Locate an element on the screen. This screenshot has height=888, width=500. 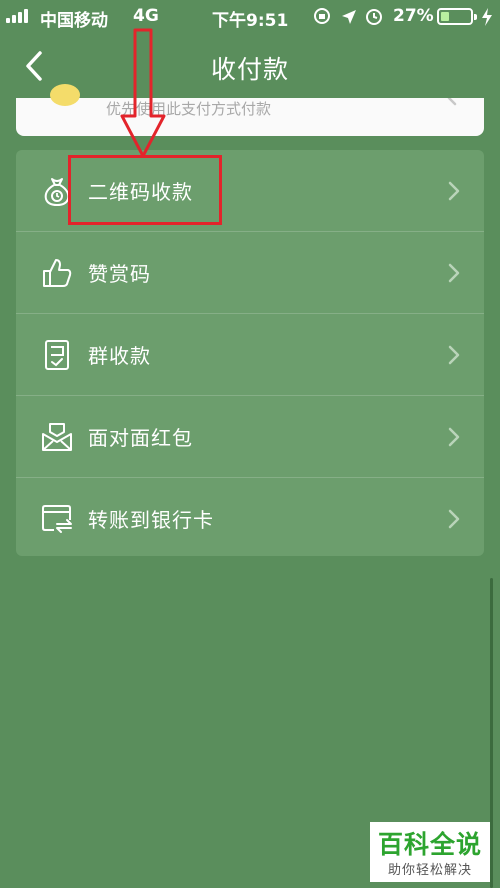
scroll-indicator is located at coordinates (491, 733).